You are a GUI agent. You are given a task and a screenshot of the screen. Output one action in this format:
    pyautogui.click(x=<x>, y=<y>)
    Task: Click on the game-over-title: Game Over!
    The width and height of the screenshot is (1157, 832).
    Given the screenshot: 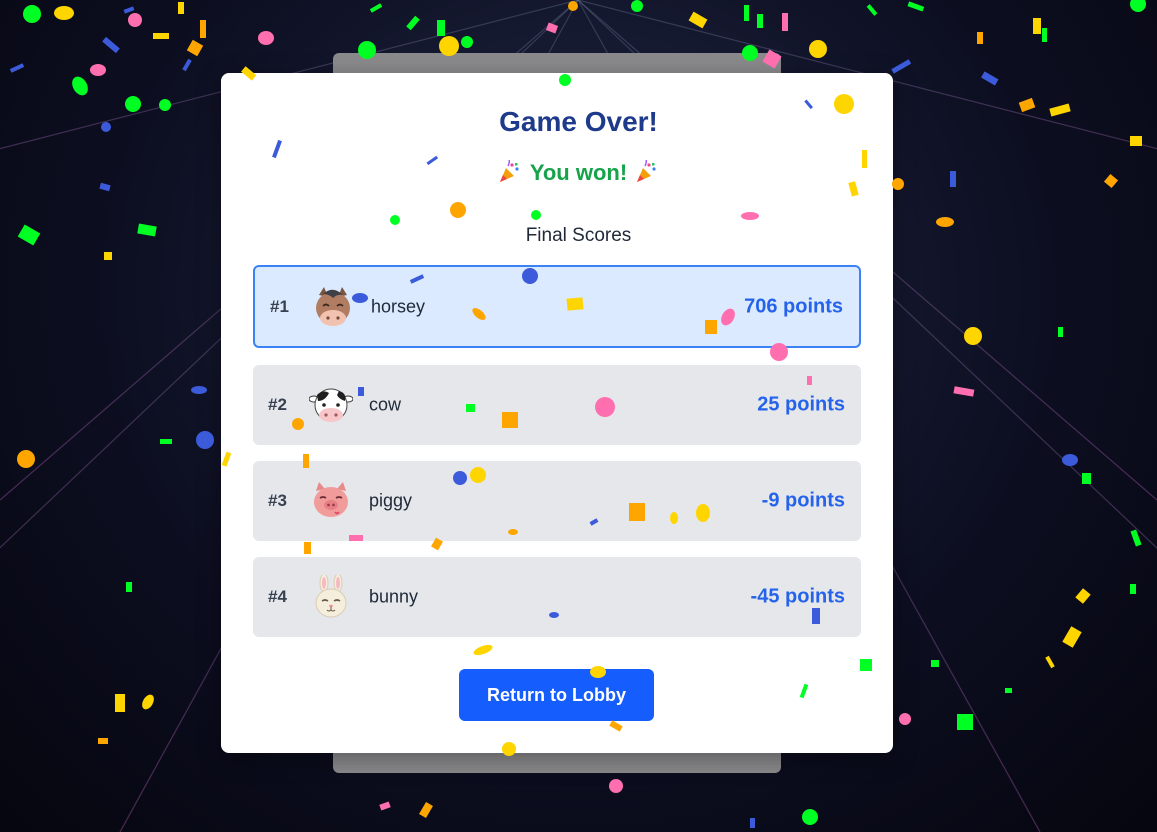 What is the action you would take?
    pyautogui.click(x=578, y=121)
    